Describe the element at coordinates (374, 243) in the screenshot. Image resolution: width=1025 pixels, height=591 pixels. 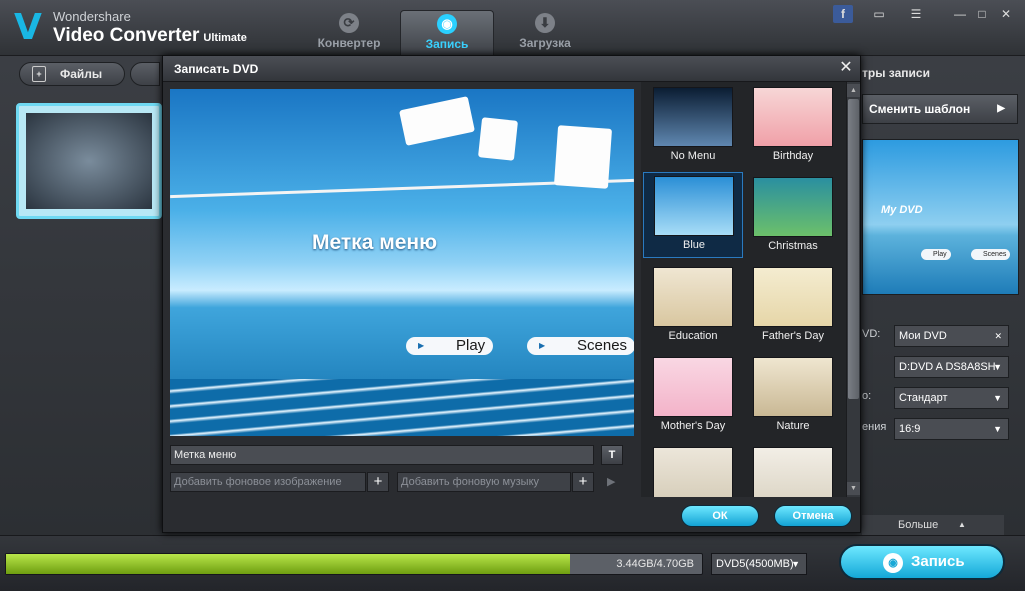
I see `menu-title: Метка меню` at that location.